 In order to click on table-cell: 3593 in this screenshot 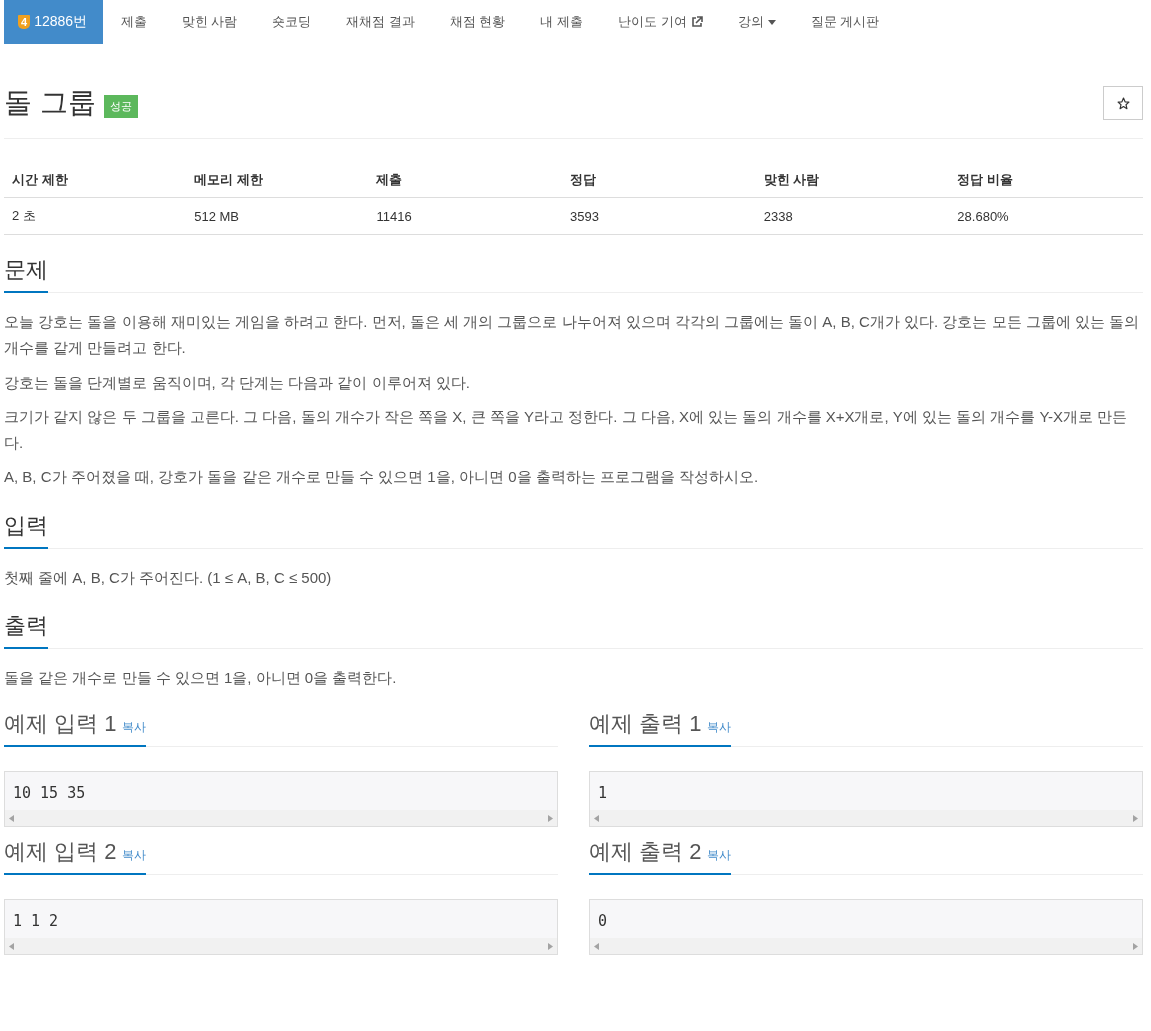, I will do `click(659, 216)`.